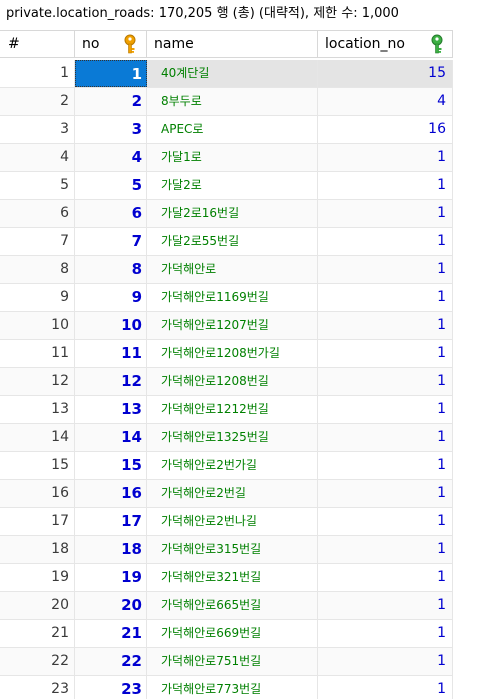  I want to click on row-number-cell: 14, so click(37, 437).